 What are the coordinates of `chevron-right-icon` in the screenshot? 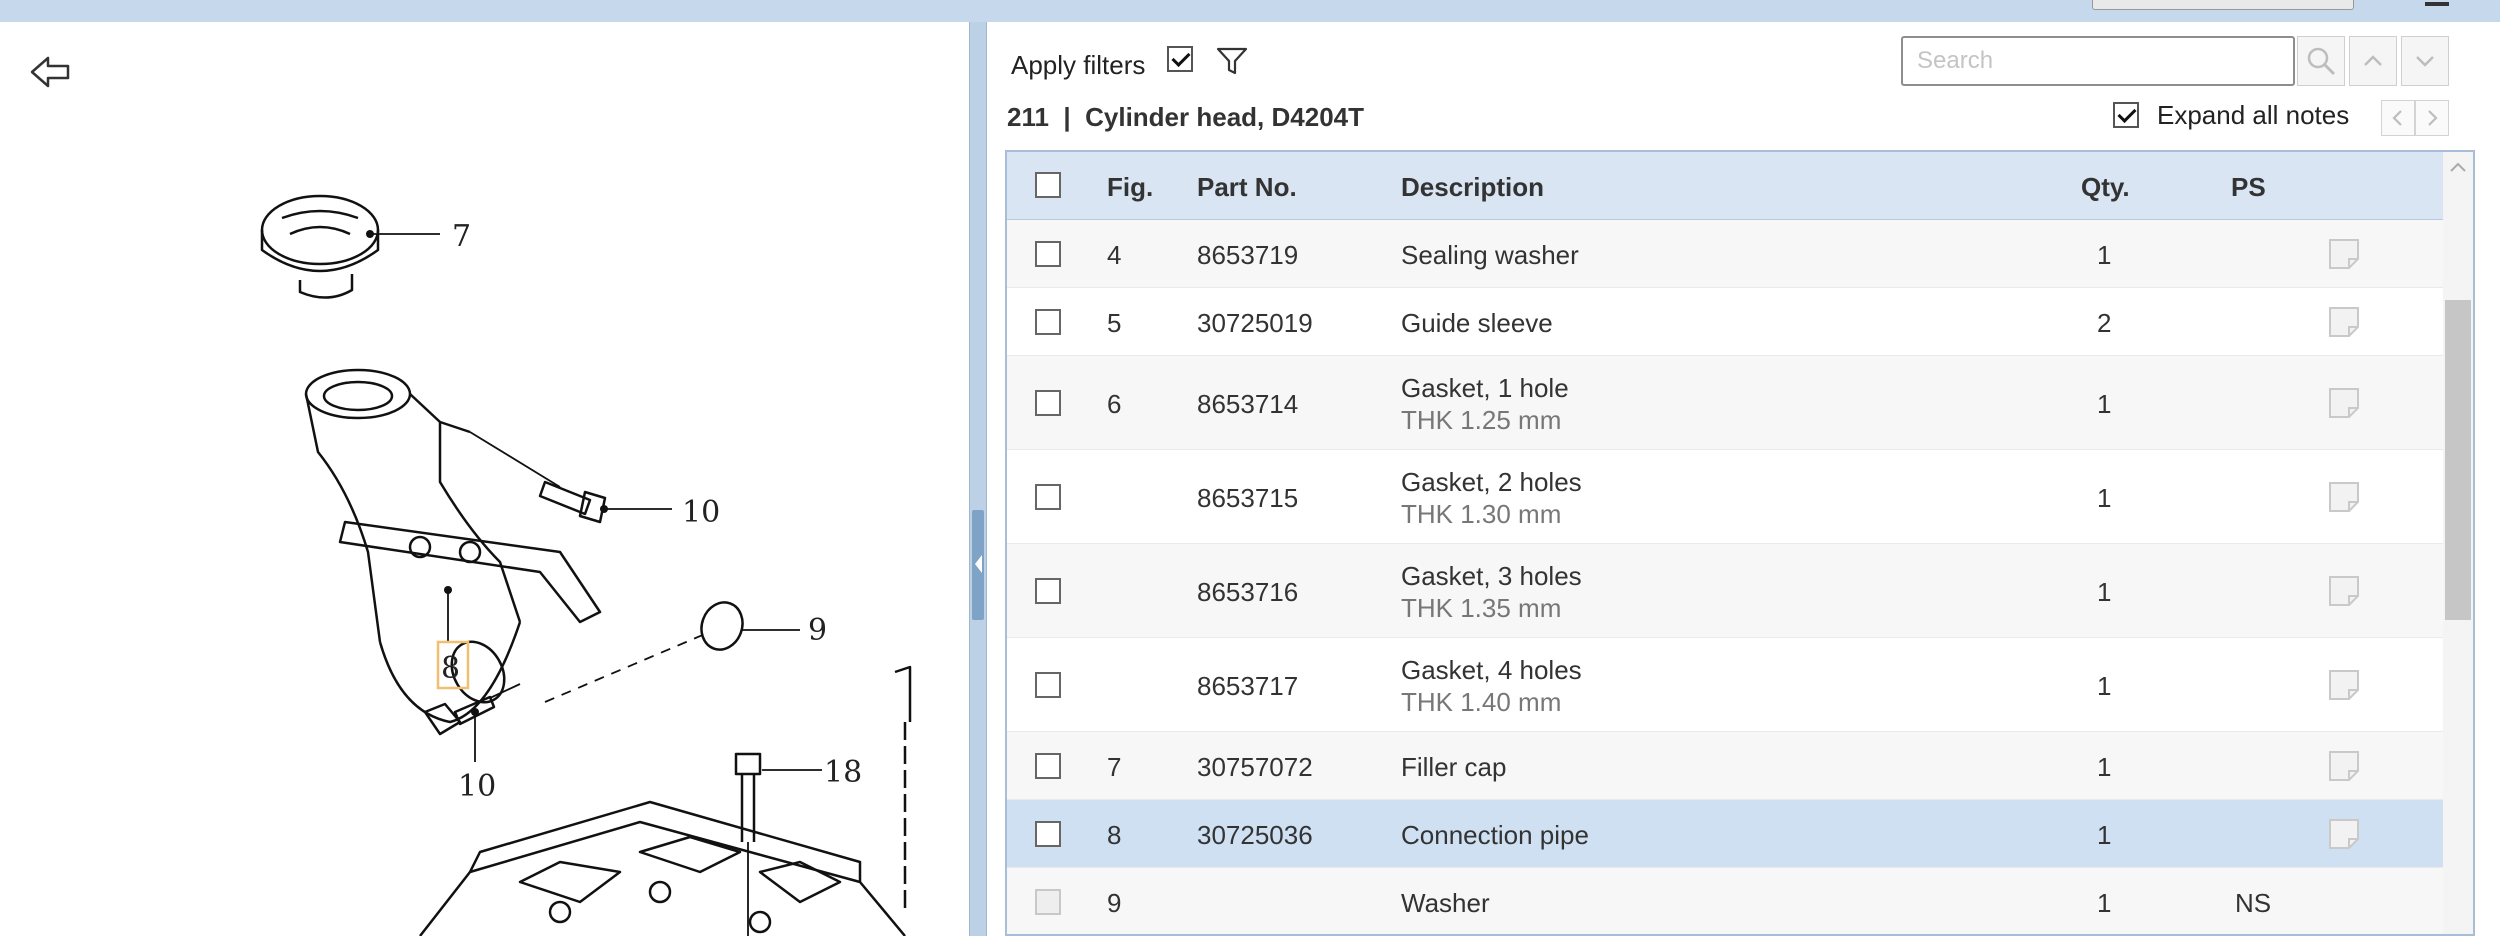 It's located at (2433, 118).